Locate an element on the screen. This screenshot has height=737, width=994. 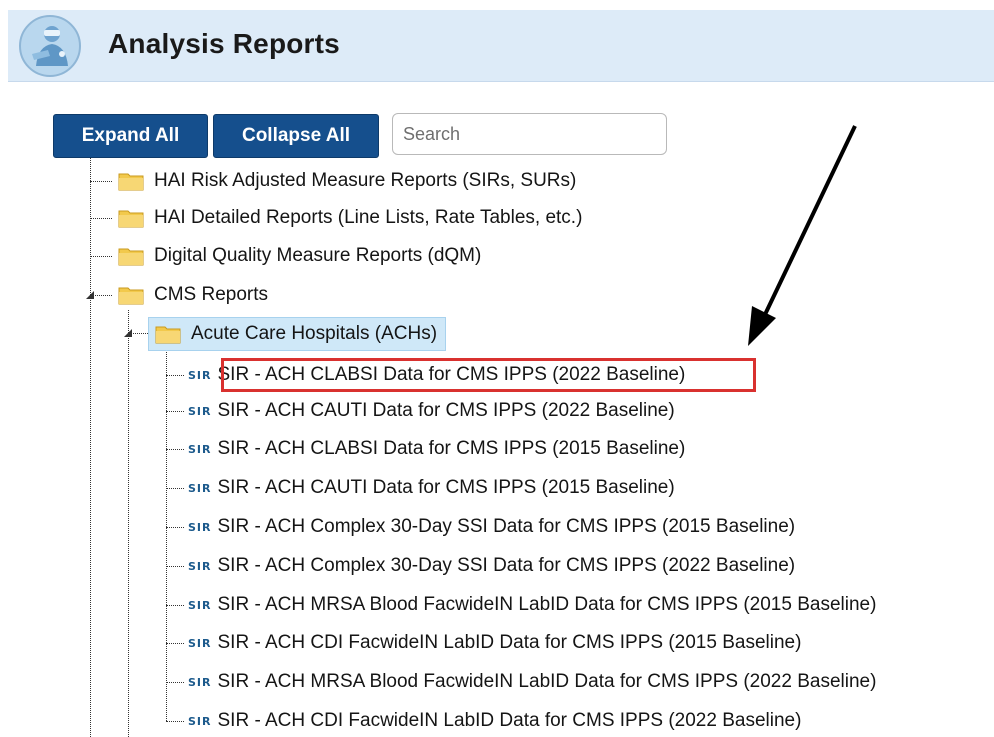
annotation-arrow-icon is located at coordinates (802, 235).